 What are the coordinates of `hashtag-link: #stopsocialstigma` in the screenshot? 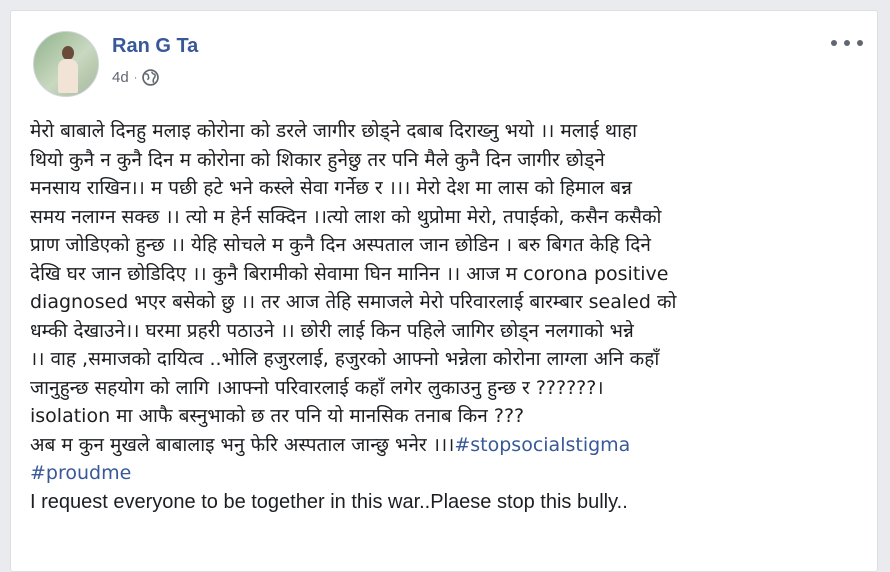 It's located at (542, 445).